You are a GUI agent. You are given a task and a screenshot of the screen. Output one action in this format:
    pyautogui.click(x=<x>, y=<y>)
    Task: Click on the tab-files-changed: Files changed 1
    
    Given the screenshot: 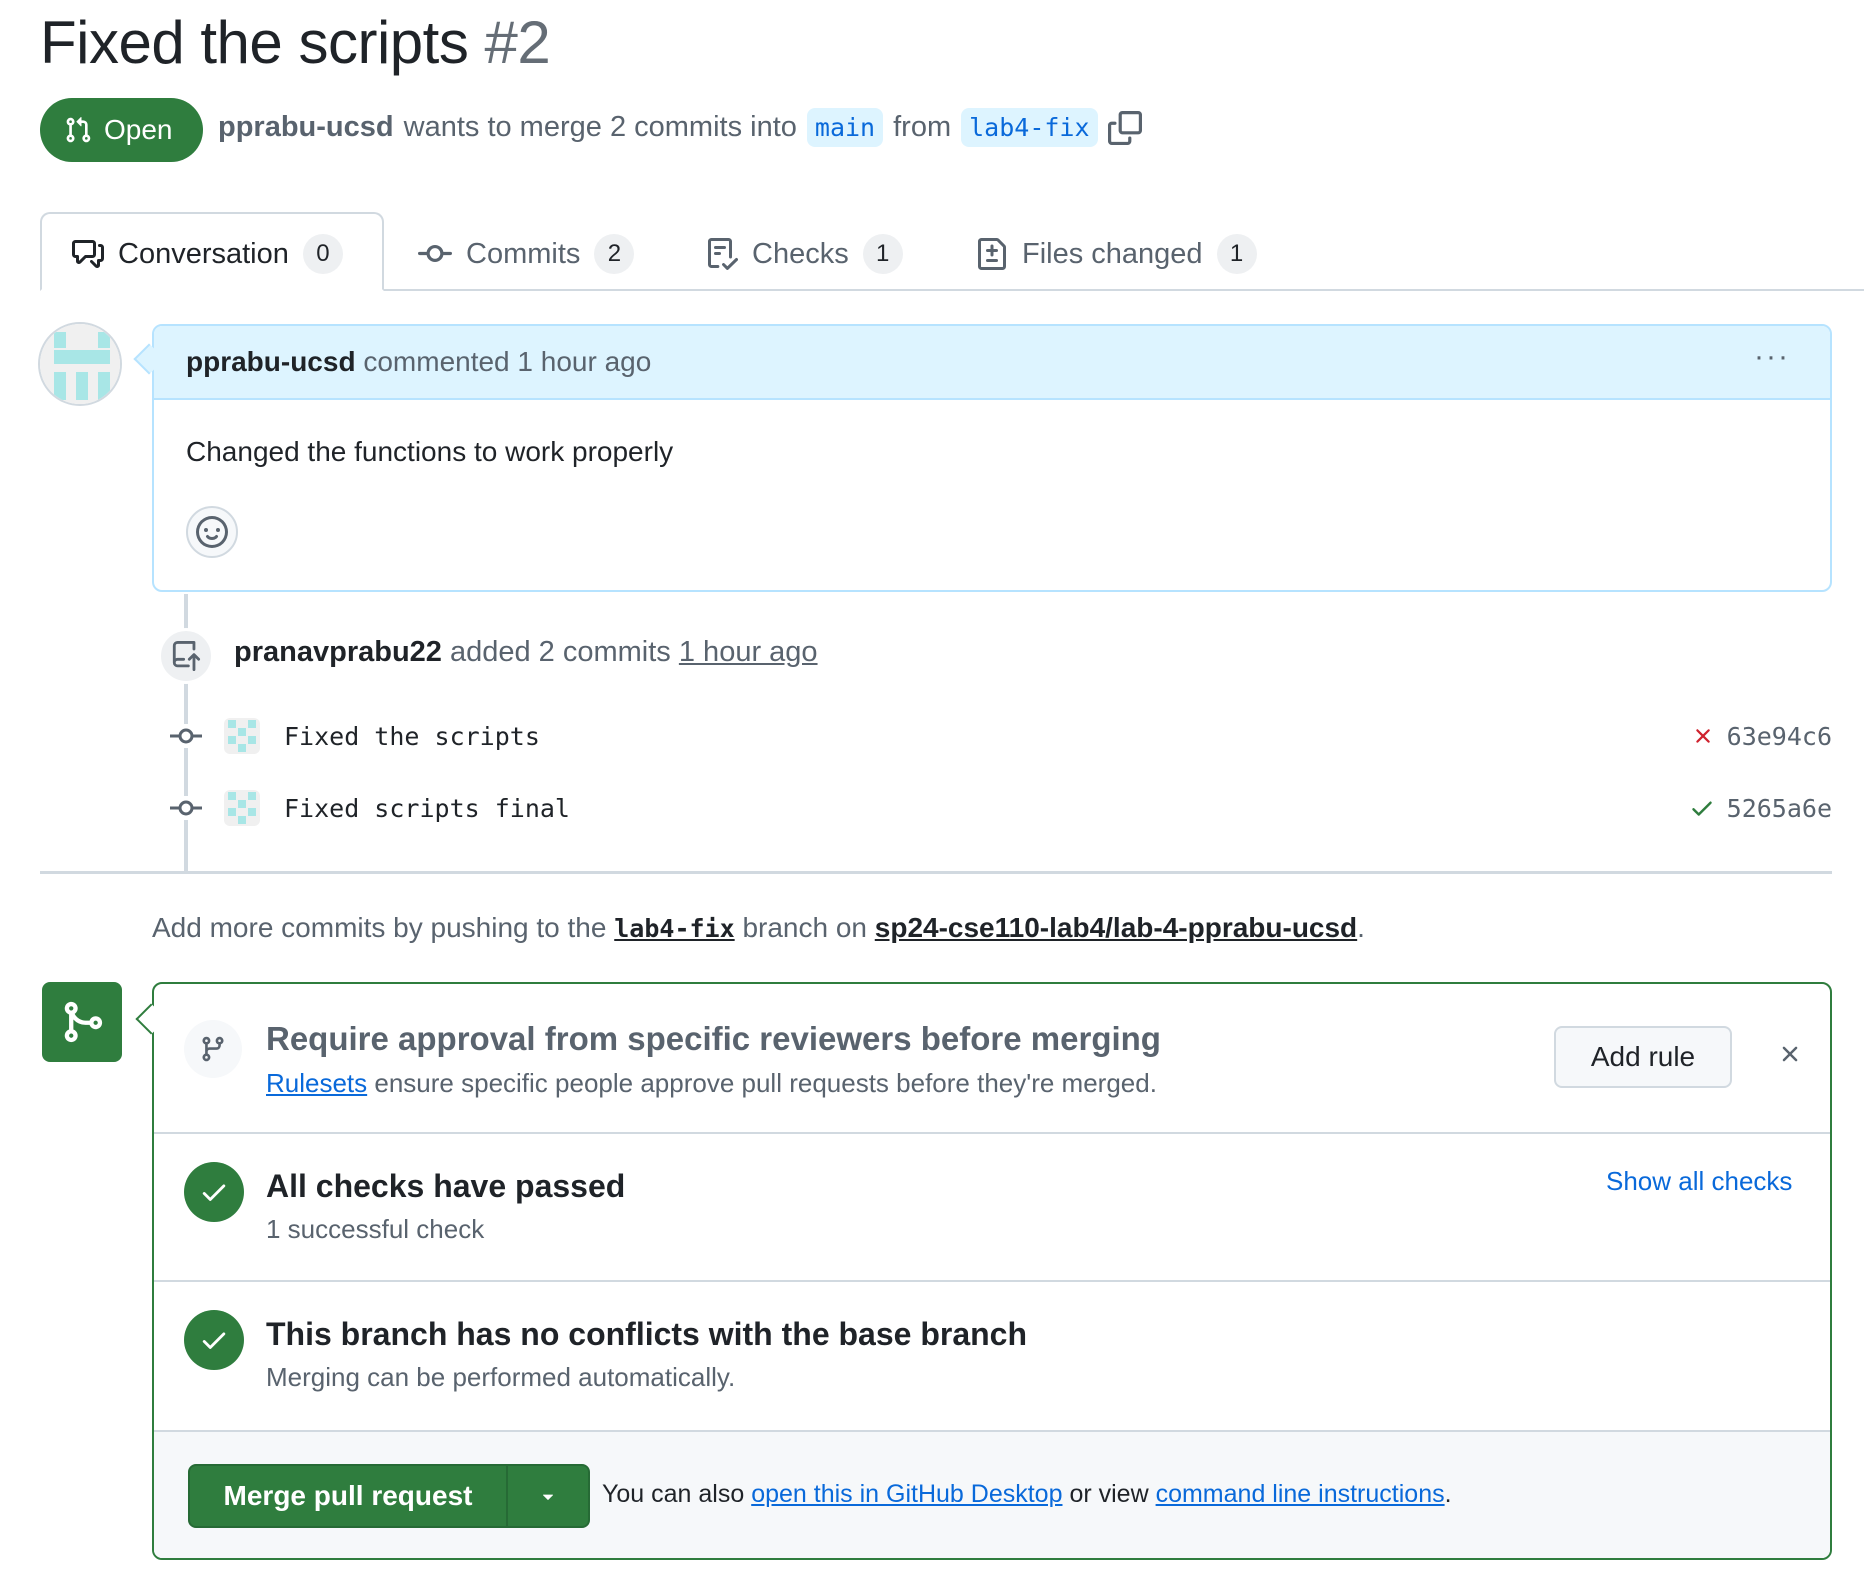 What is the action you would take?
    pyautogui.click(x=1116, y=254)
    